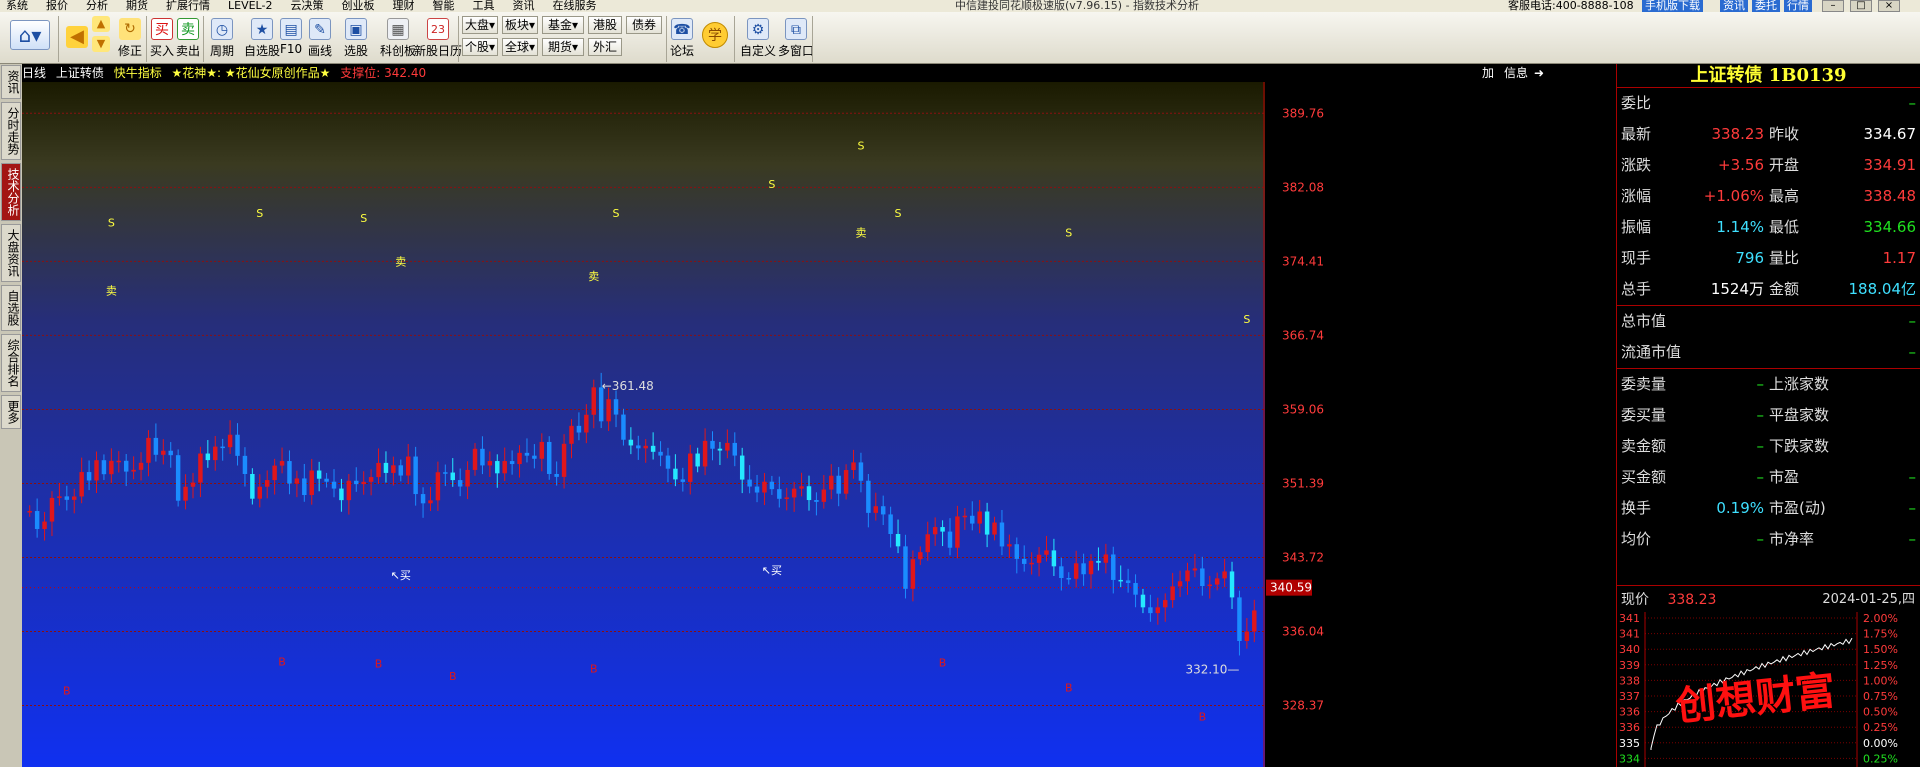  Describe the element at coordinates (1833, 6) in the screenshot. I see `minimize-button: –` at that location.